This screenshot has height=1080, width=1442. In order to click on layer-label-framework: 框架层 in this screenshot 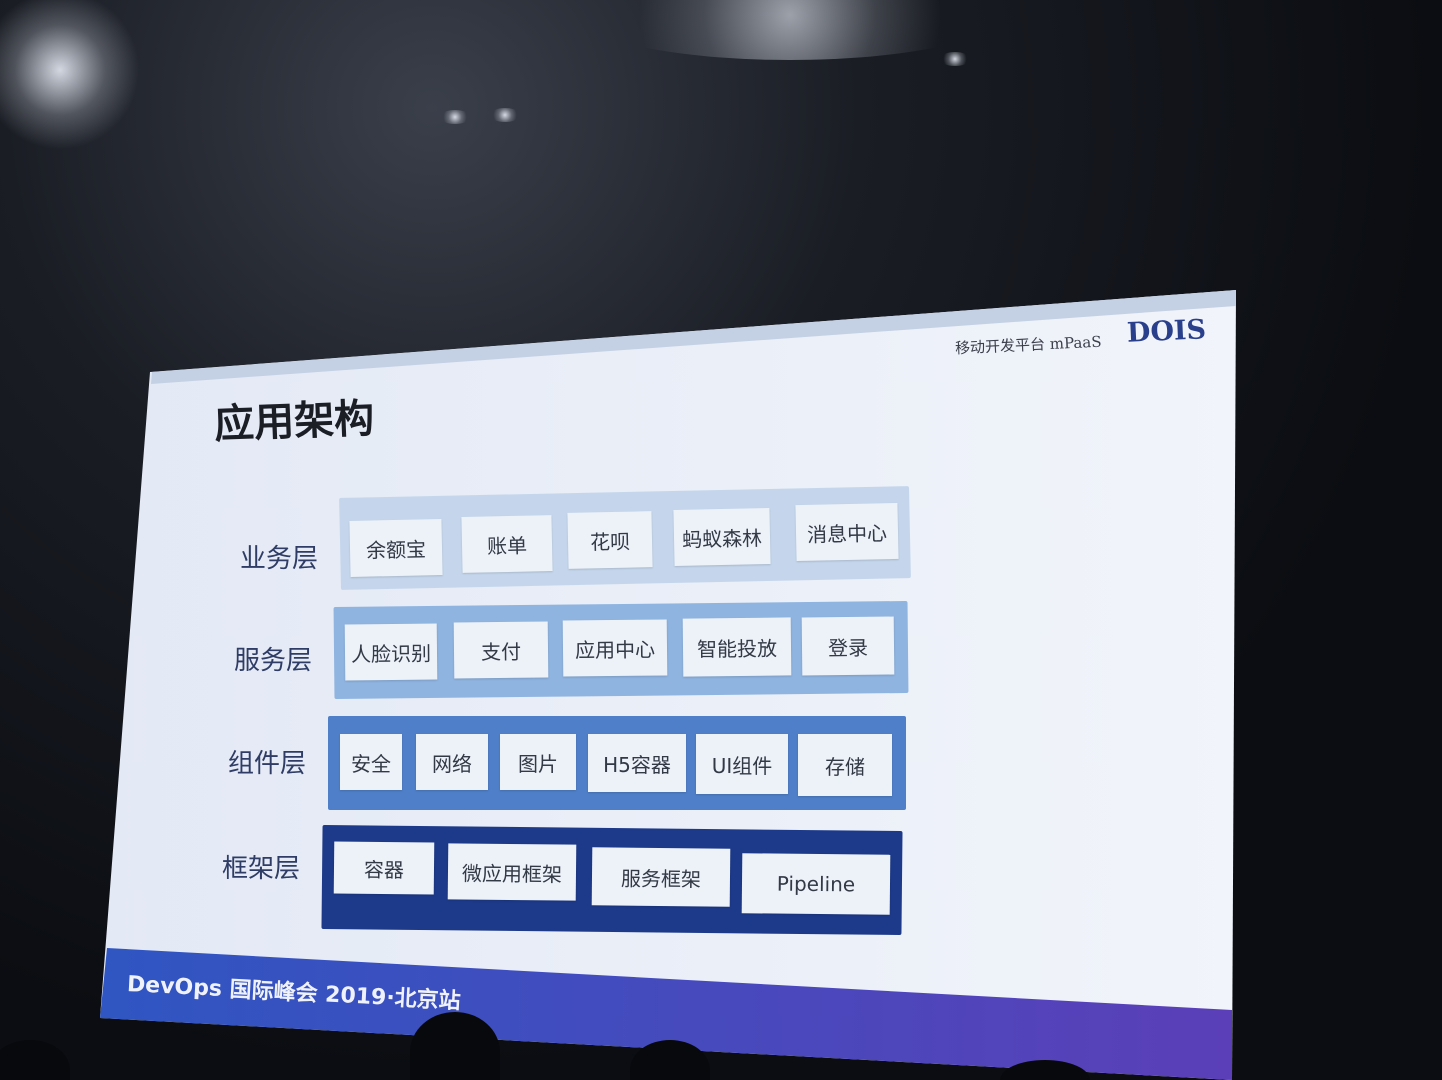, I will do `click(261, 869)`.